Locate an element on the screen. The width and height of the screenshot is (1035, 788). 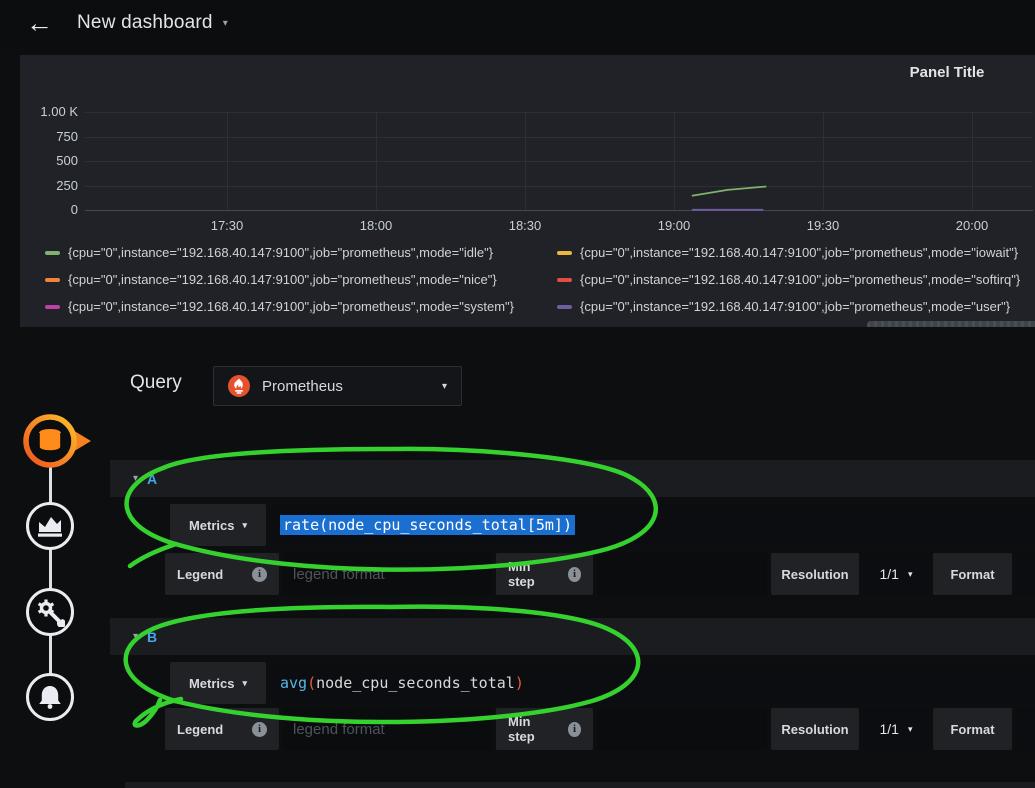
chart-icon is located at coordinates (50, 527).